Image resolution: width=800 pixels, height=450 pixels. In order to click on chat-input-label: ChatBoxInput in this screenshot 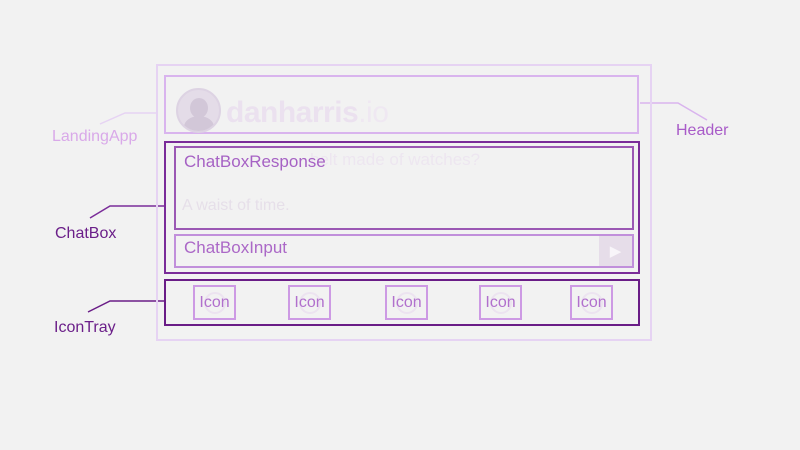, I will do `click(236, 247)`.